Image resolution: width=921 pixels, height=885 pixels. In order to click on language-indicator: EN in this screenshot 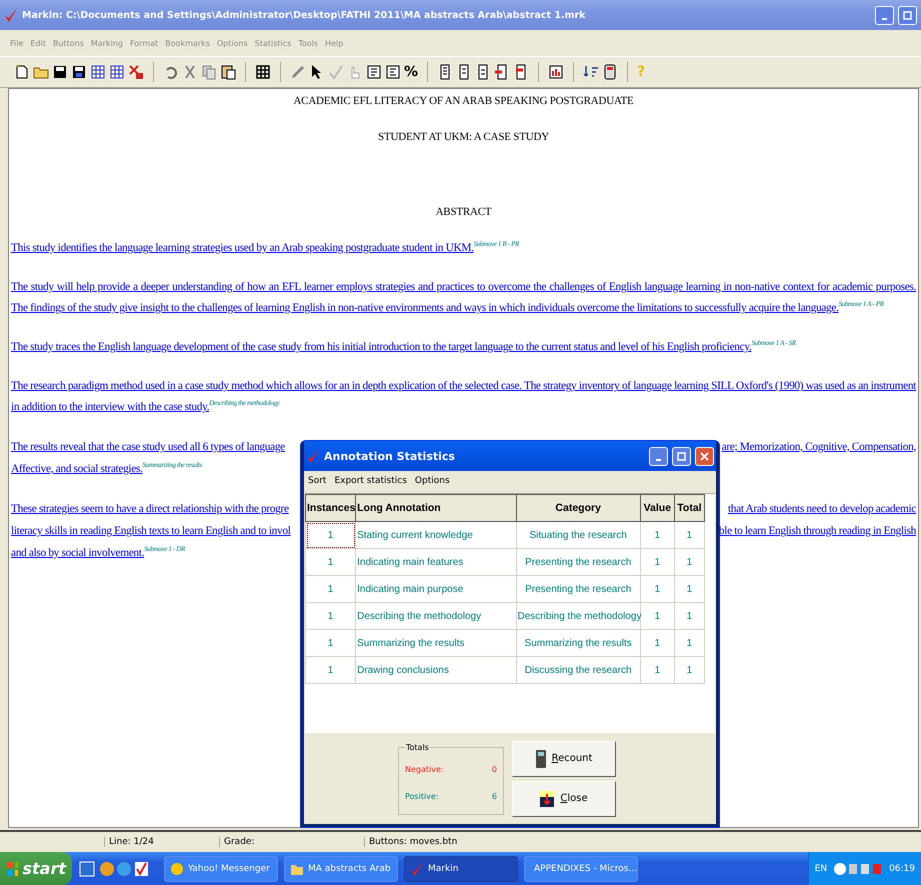, I will do `click(821, 869)`.